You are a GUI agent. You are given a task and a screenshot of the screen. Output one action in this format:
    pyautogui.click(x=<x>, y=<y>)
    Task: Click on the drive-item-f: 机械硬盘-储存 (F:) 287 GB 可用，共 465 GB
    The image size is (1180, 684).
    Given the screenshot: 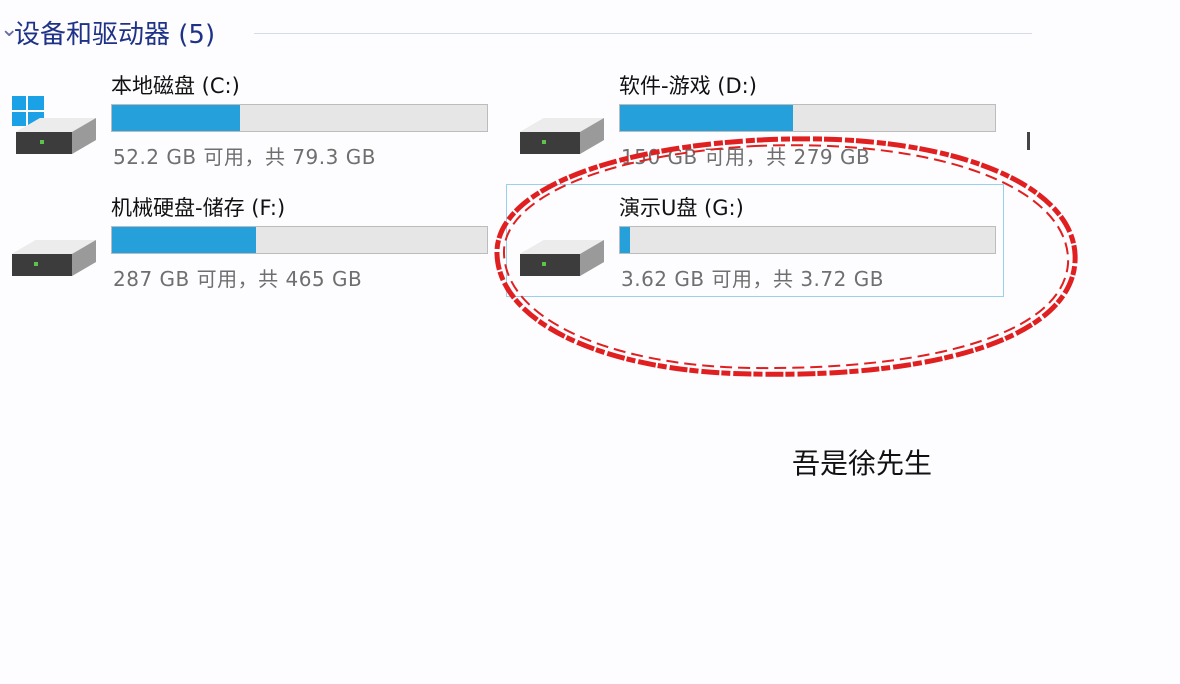 What is the action you would take?
    pyautogui.click(x=249, y=248)
    